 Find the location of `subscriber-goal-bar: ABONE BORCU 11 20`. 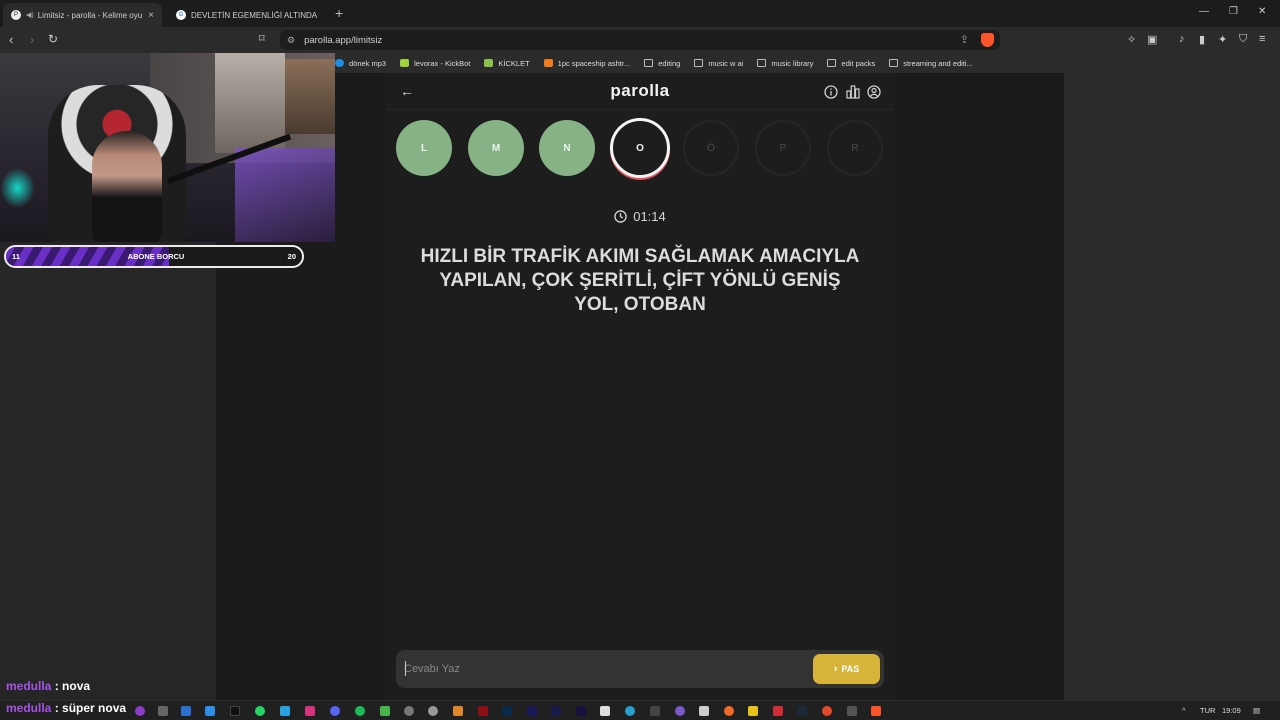

subscriber-goal-bar: ABONE BORCU 11 20 is located at coordinates (154, 256).